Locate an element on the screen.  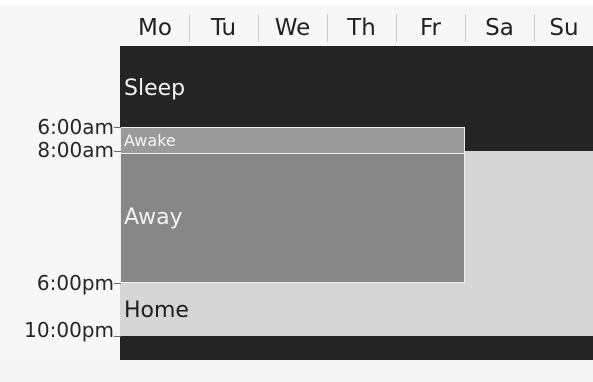
day-header-we: We is located at coordinates (292, 28).